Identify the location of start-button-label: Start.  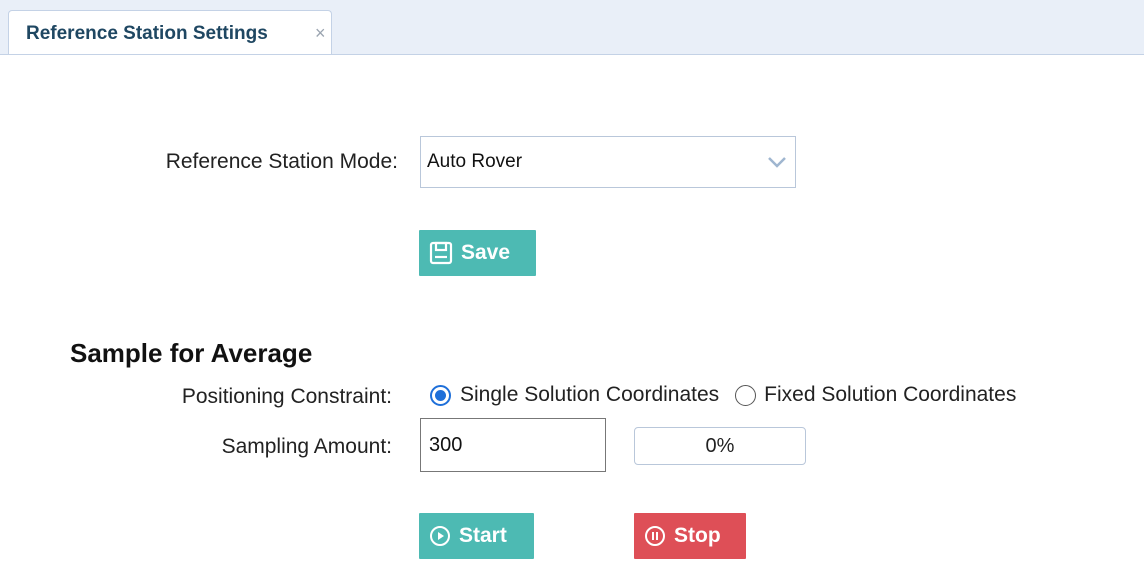
(483, 535).